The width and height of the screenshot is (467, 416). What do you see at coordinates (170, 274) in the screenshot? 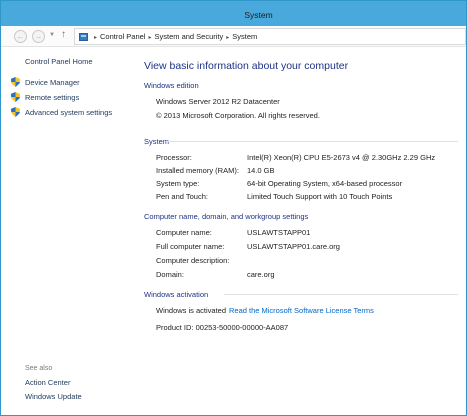
I see `domain-label: Domain:` at bounding box center [170, 274].